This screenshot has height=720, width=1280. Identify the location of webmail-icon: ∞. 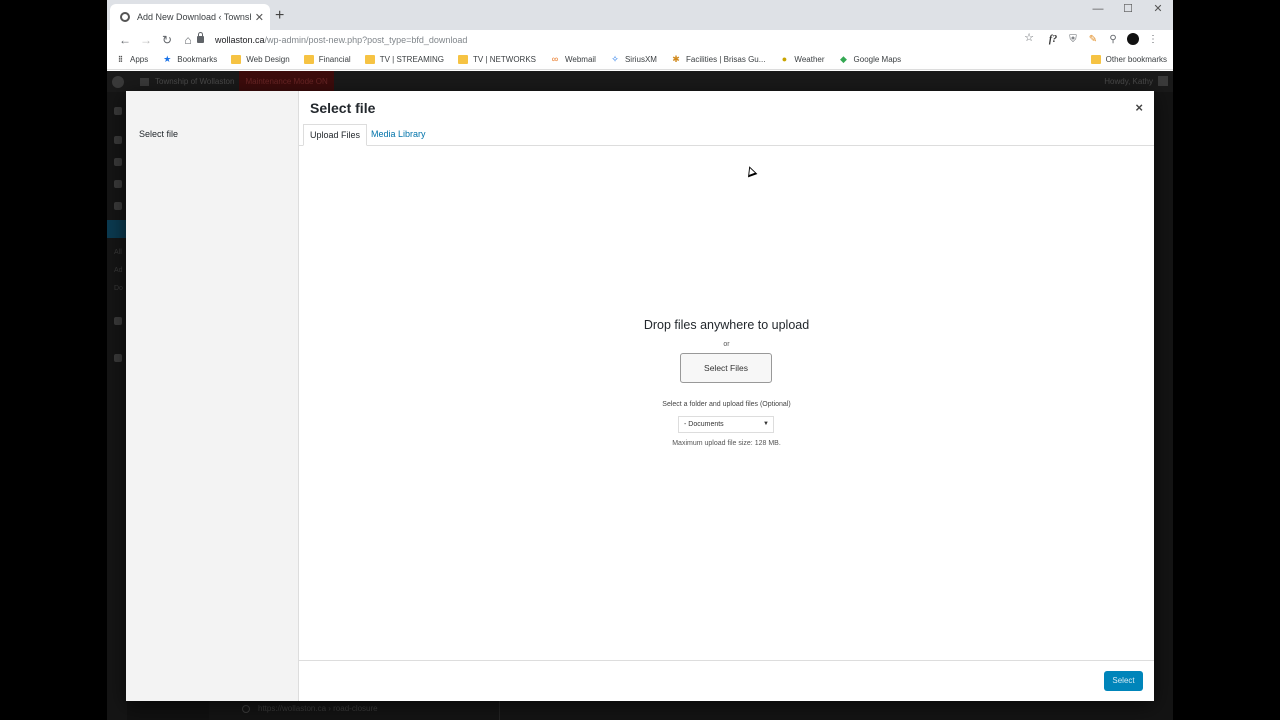
(555, 59).